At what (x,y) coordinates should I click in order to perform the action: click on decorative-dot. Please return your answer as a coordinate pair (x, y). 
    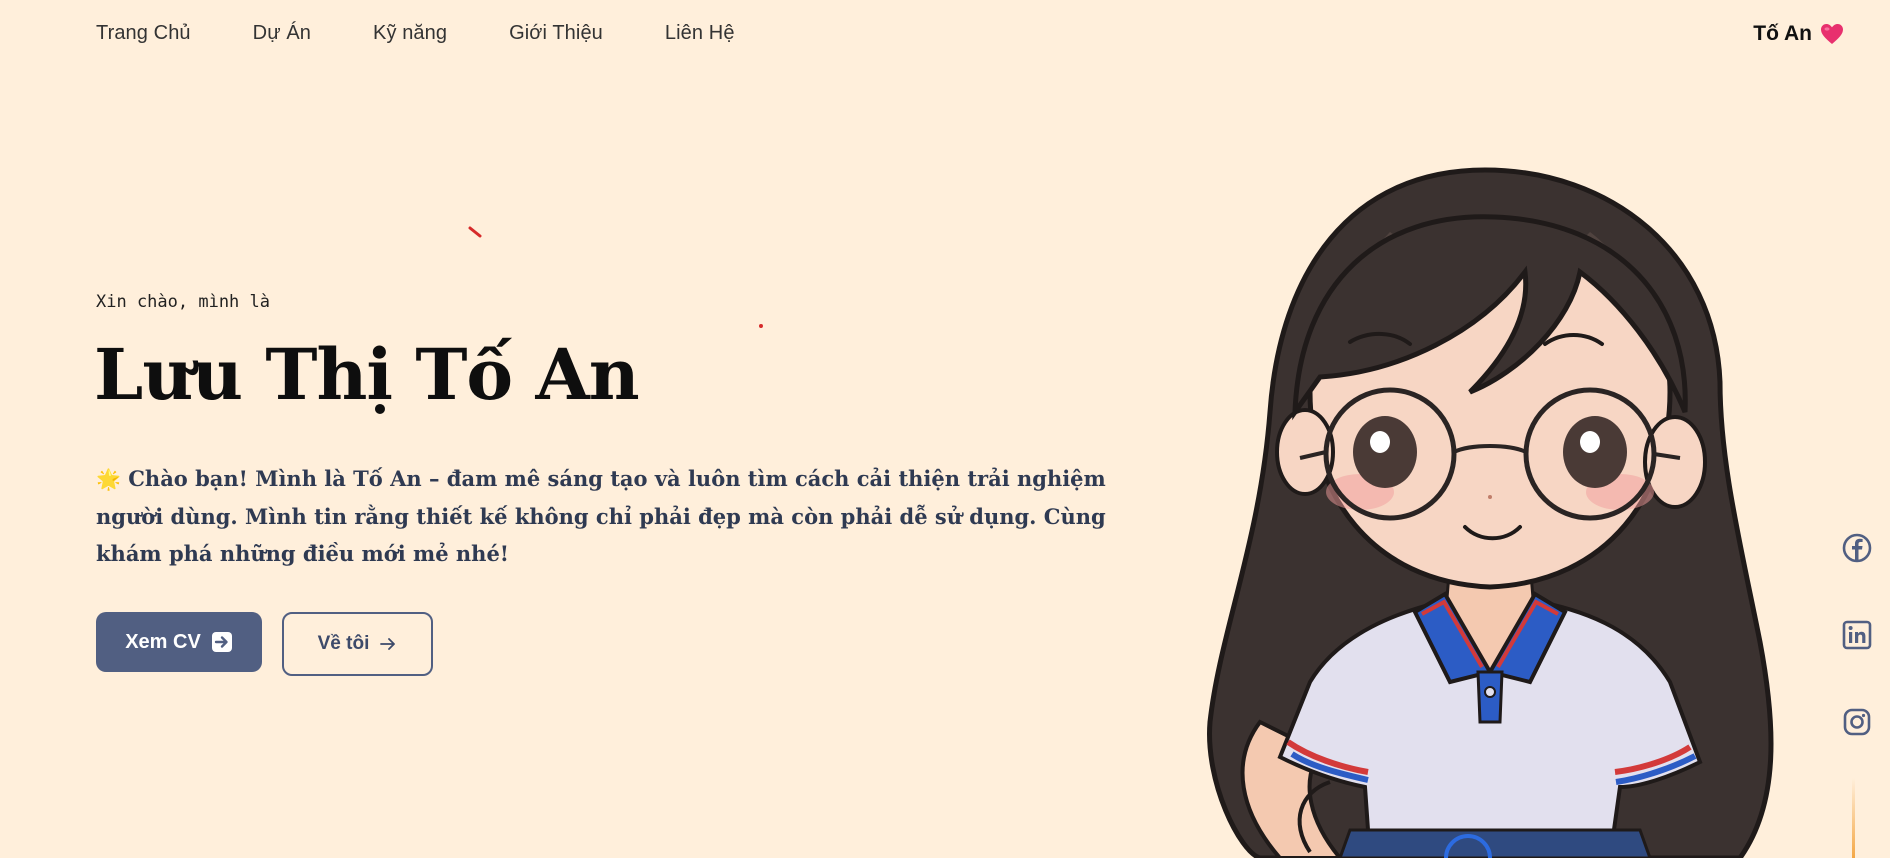
    Looking at the image, I should click on (761, 326).